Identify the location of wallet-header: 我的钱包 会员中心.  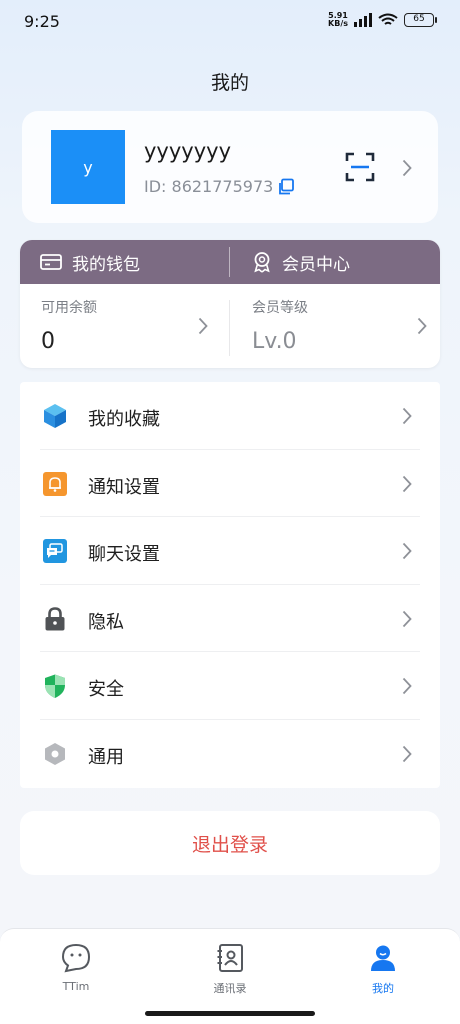
(230, 262).